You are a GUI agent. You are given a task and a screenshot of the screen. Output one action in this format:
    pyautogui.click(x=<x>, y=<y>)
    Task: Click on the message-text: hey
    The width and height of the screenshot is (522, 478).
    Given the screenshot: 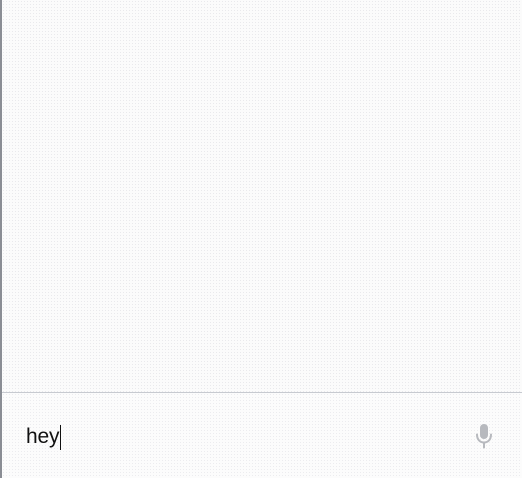 What is the action you would take?
    pyautogui.click(x=43, y=436)
    